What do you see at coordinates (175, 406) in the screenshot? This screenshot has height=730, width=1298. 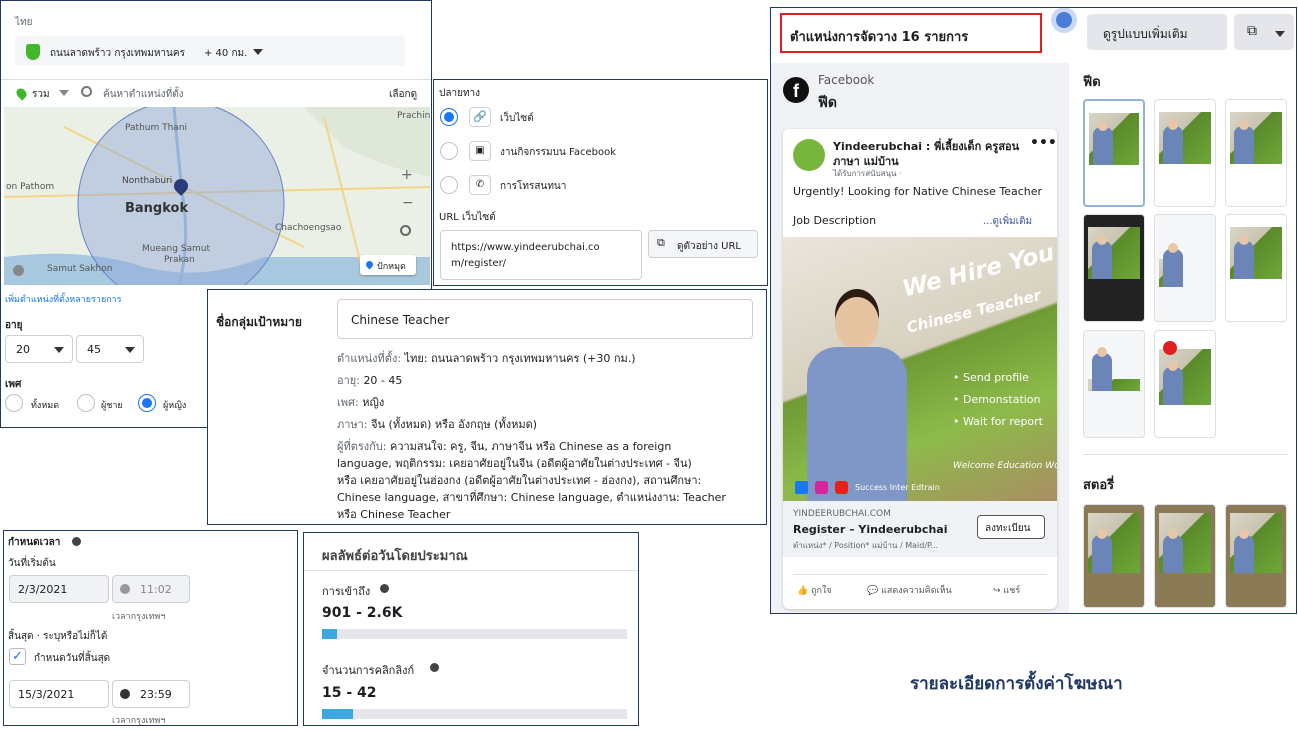 I see `gender-female-label: ผู้หญิง` at bounding box center [175, 406].